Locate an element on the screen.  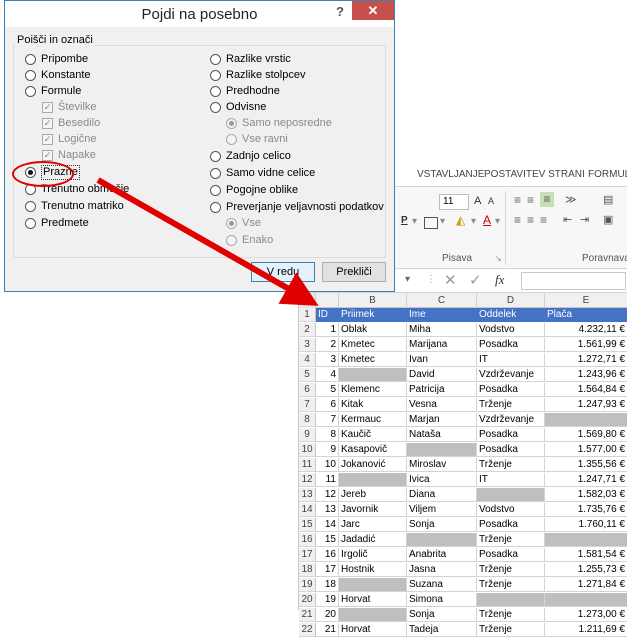
table-cell: Javornik is located at coordinates (373, 510).